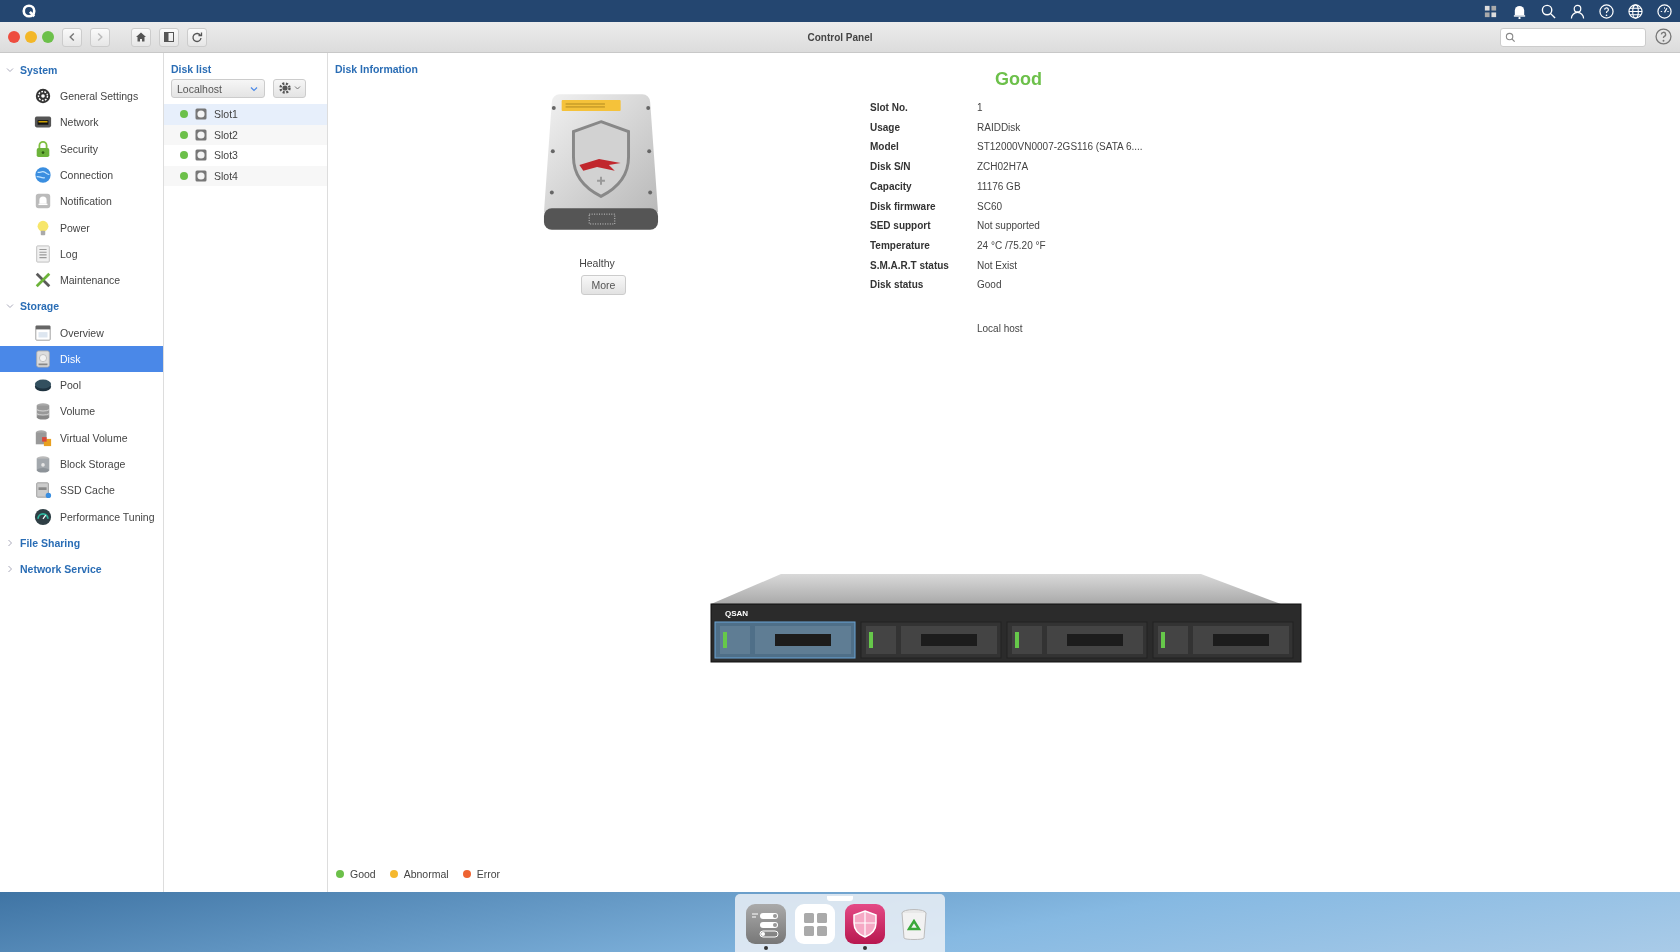 The width and height of the screenshot is (1680, 952). What do you see at coordinates (197, 37) in the screenshot?
I see `refresh-button` at bounding box center [197, 37].